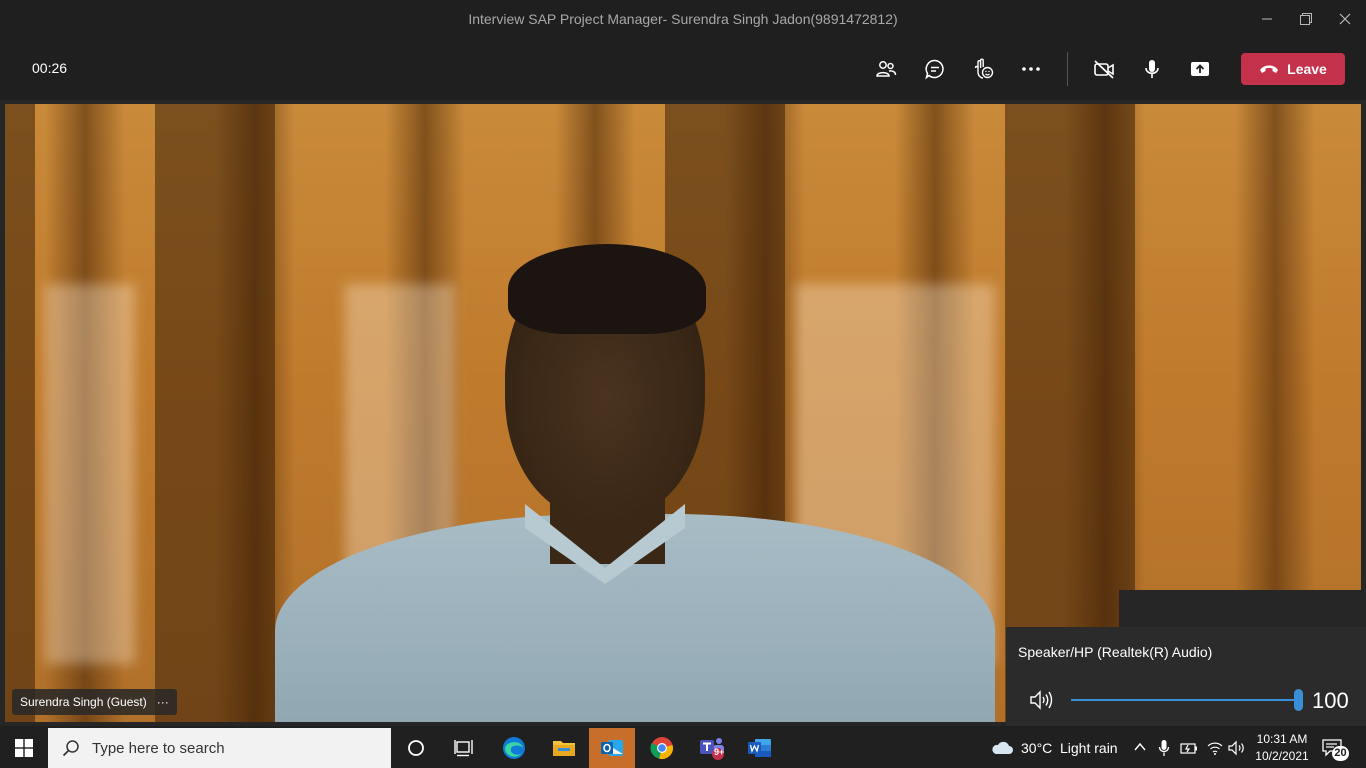  I want to click on word-app, so click(760, 748).